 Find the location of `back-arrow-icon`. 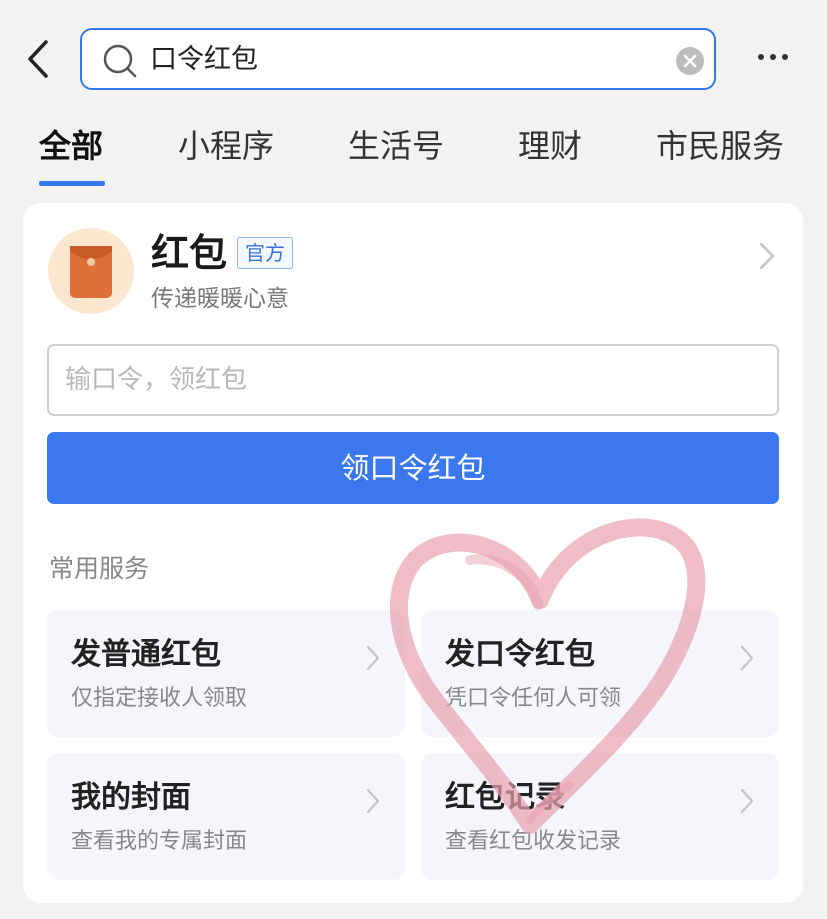

back-arrow-icon is located at coordinates (38, 59).